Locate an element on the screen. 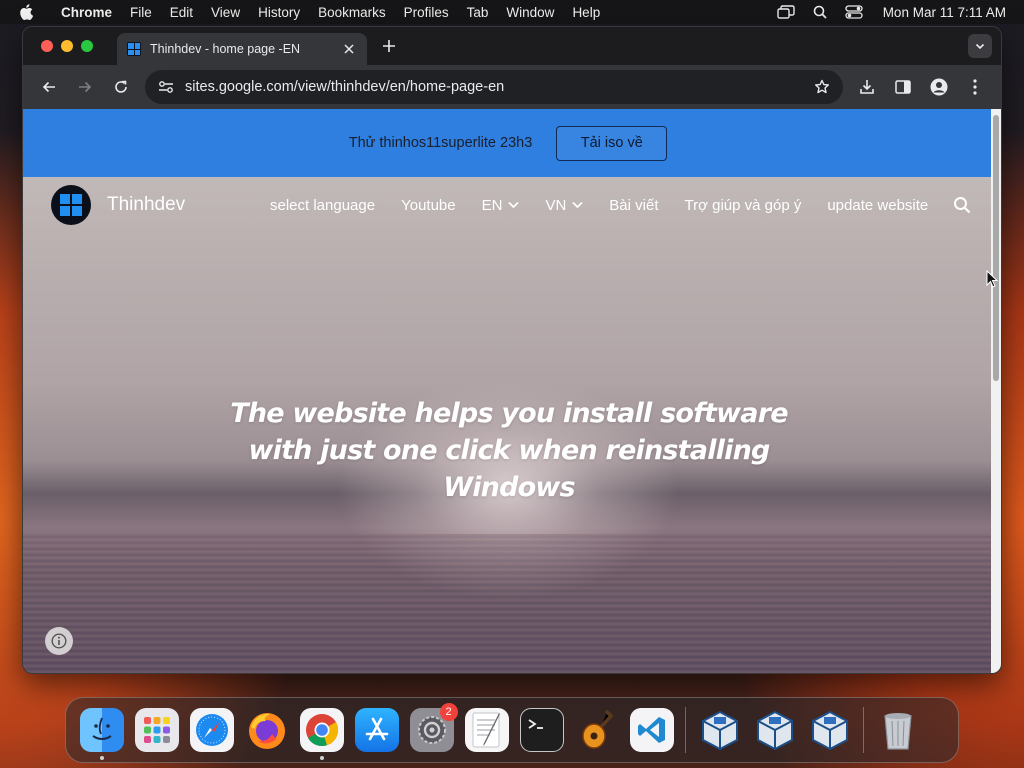  menu-help: Help is located at coordinates (586, 12).